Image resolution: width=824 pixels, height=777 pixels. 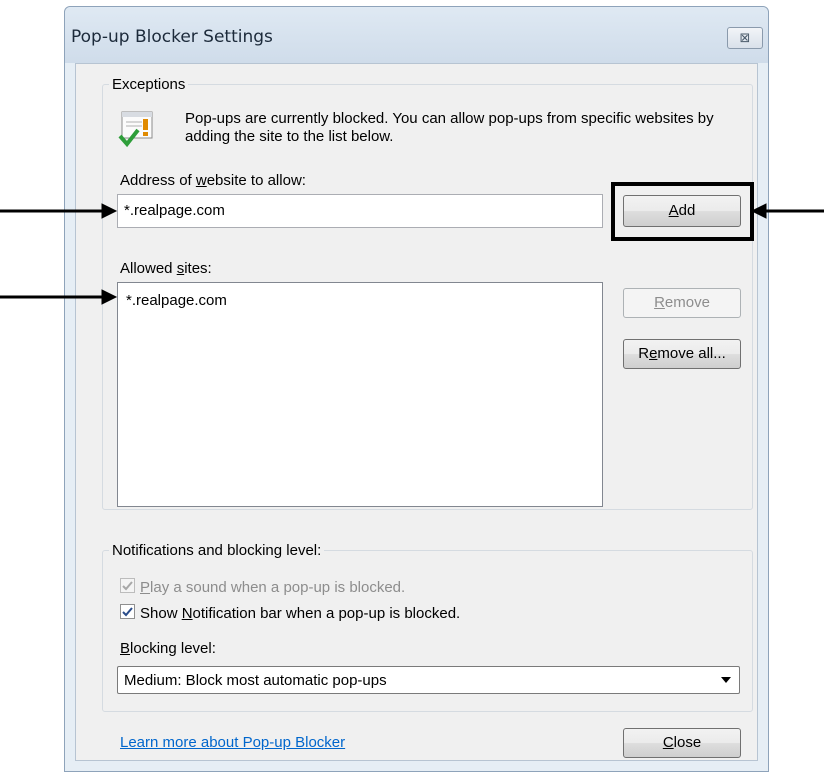 What do you see at coordinates (273, 587) in the screenshot?
I see `play-sound-label: Play a sound when a pop-up is blocked.` at bounding box center [273, 587].